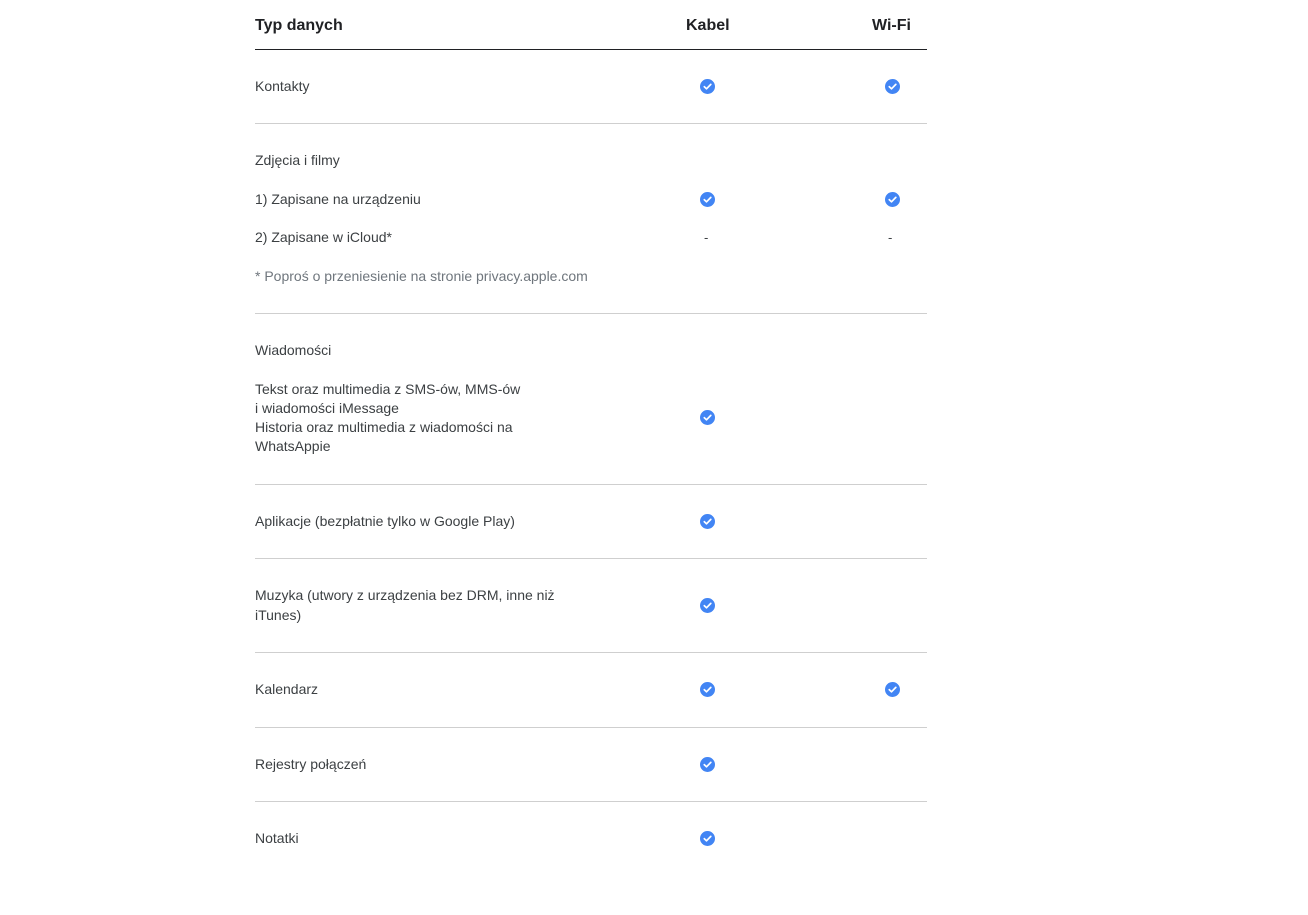 This screenshot has height=915, width=1308. I want to click on row-notes: Notatki, so click(591, 838).